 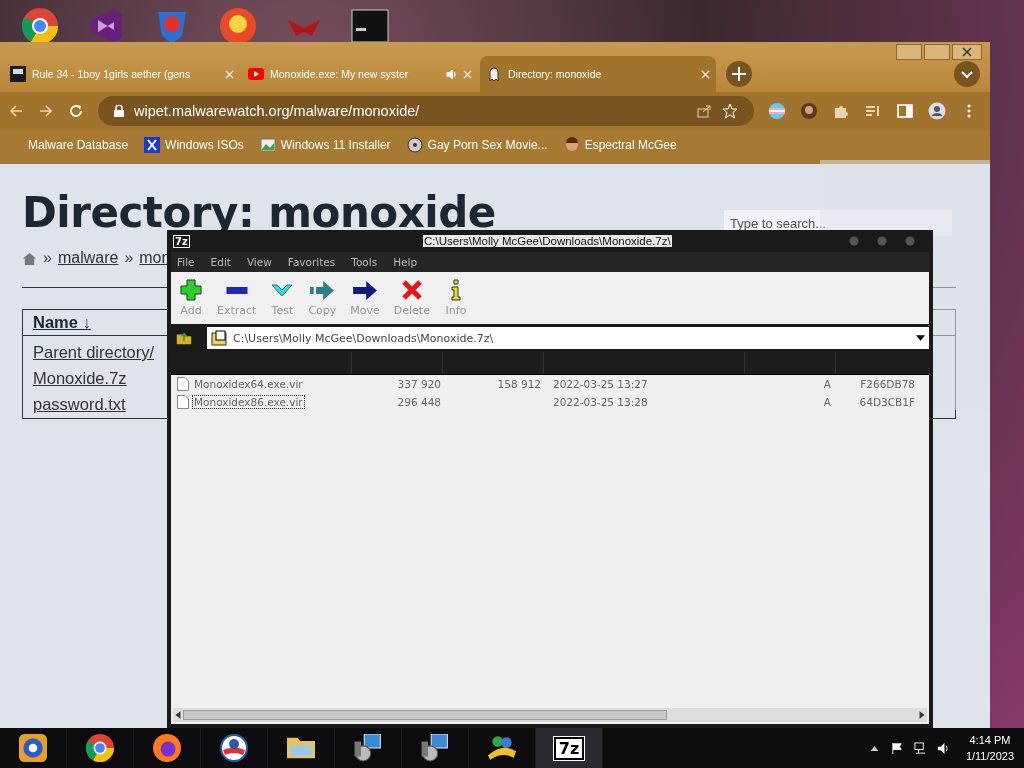 What do you see at coordinates (739, 74) in the screenshot?
I see `new-tab-icon` at bounding box center [739, 74].